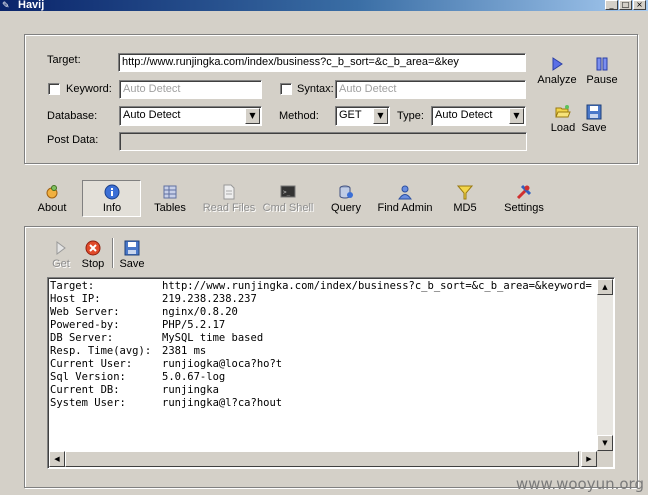 The image size is (648, 495). Describe the element at coordinates (605, 443) in the screenshot. I see `scroll-down-icon: ▼` at that location.